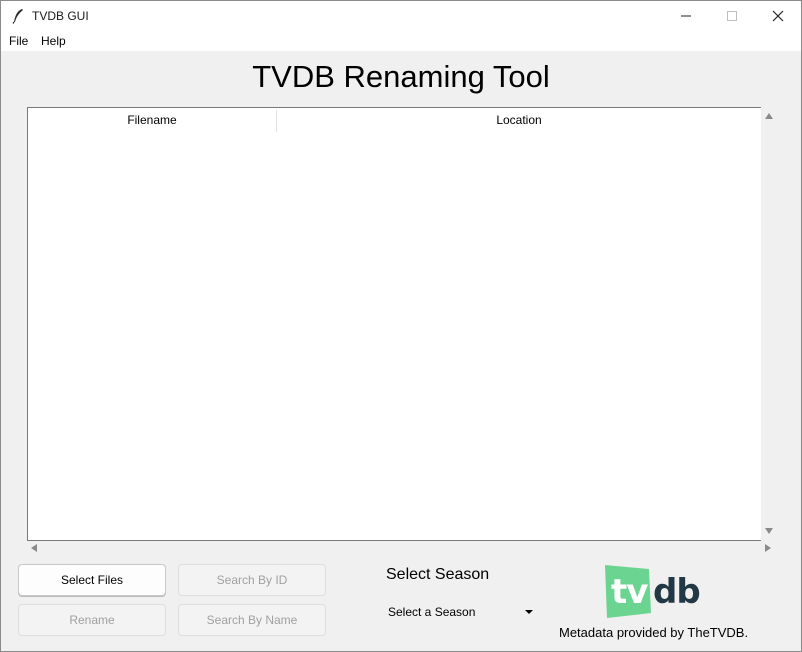 This screenshot has width=802, height=652. What do you see at coordinates (60, 16) in the screenshot?
I see `window-title: TVDB GUI` at bounding box center [60, 16].